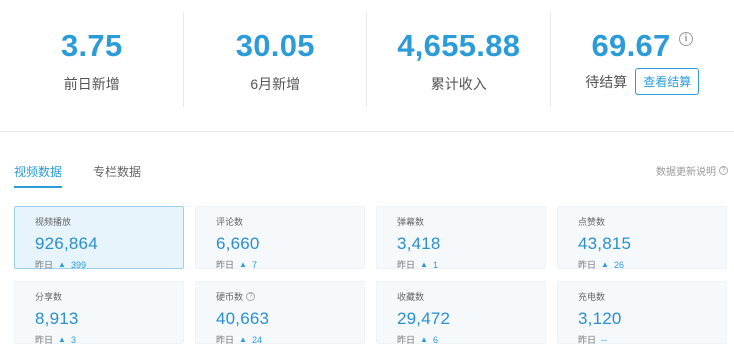 The image size is (734, 349). What do you see at coordinates (667, 81) in the screenshot?
I see `view-settlement-button: 查看结算` at bounding box center [667, 81].